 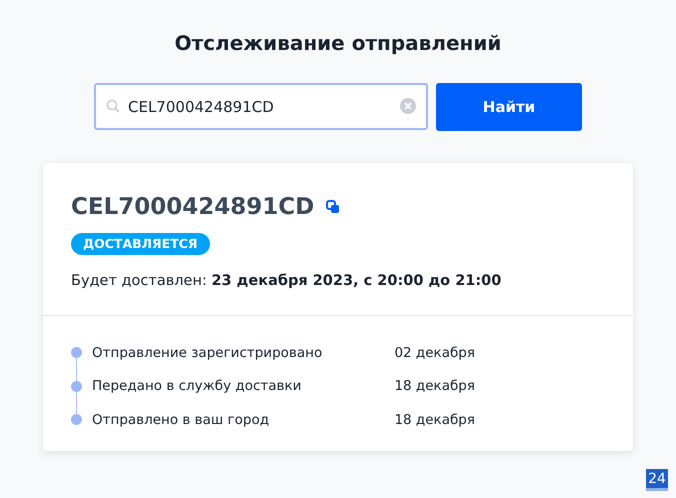 What do you see at coordinates (434, 353) in the screenshot?
I see `event-date: 02 декабря` at bounding box center [434, 353].